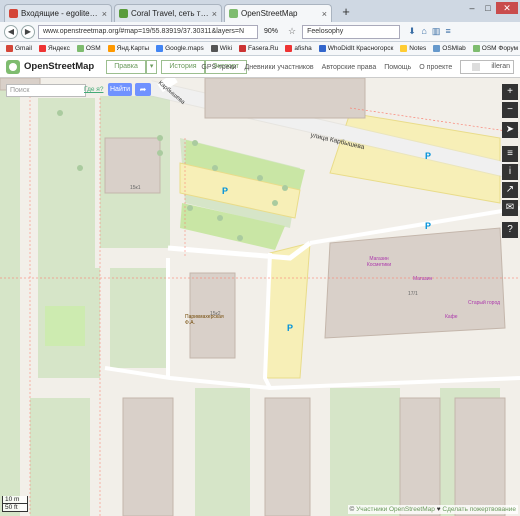 The width and height of the screenshot is (520, 516). What do you see at coordinates (487, 67) in the screenshot?
I see `user-menu: illeran` at bounding box center [487, 67].